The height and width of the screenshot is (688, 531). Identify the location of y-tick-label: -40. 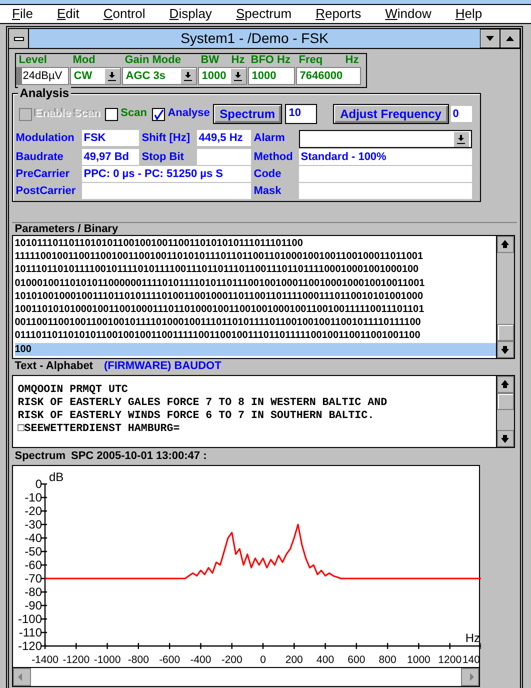
(33, 538).